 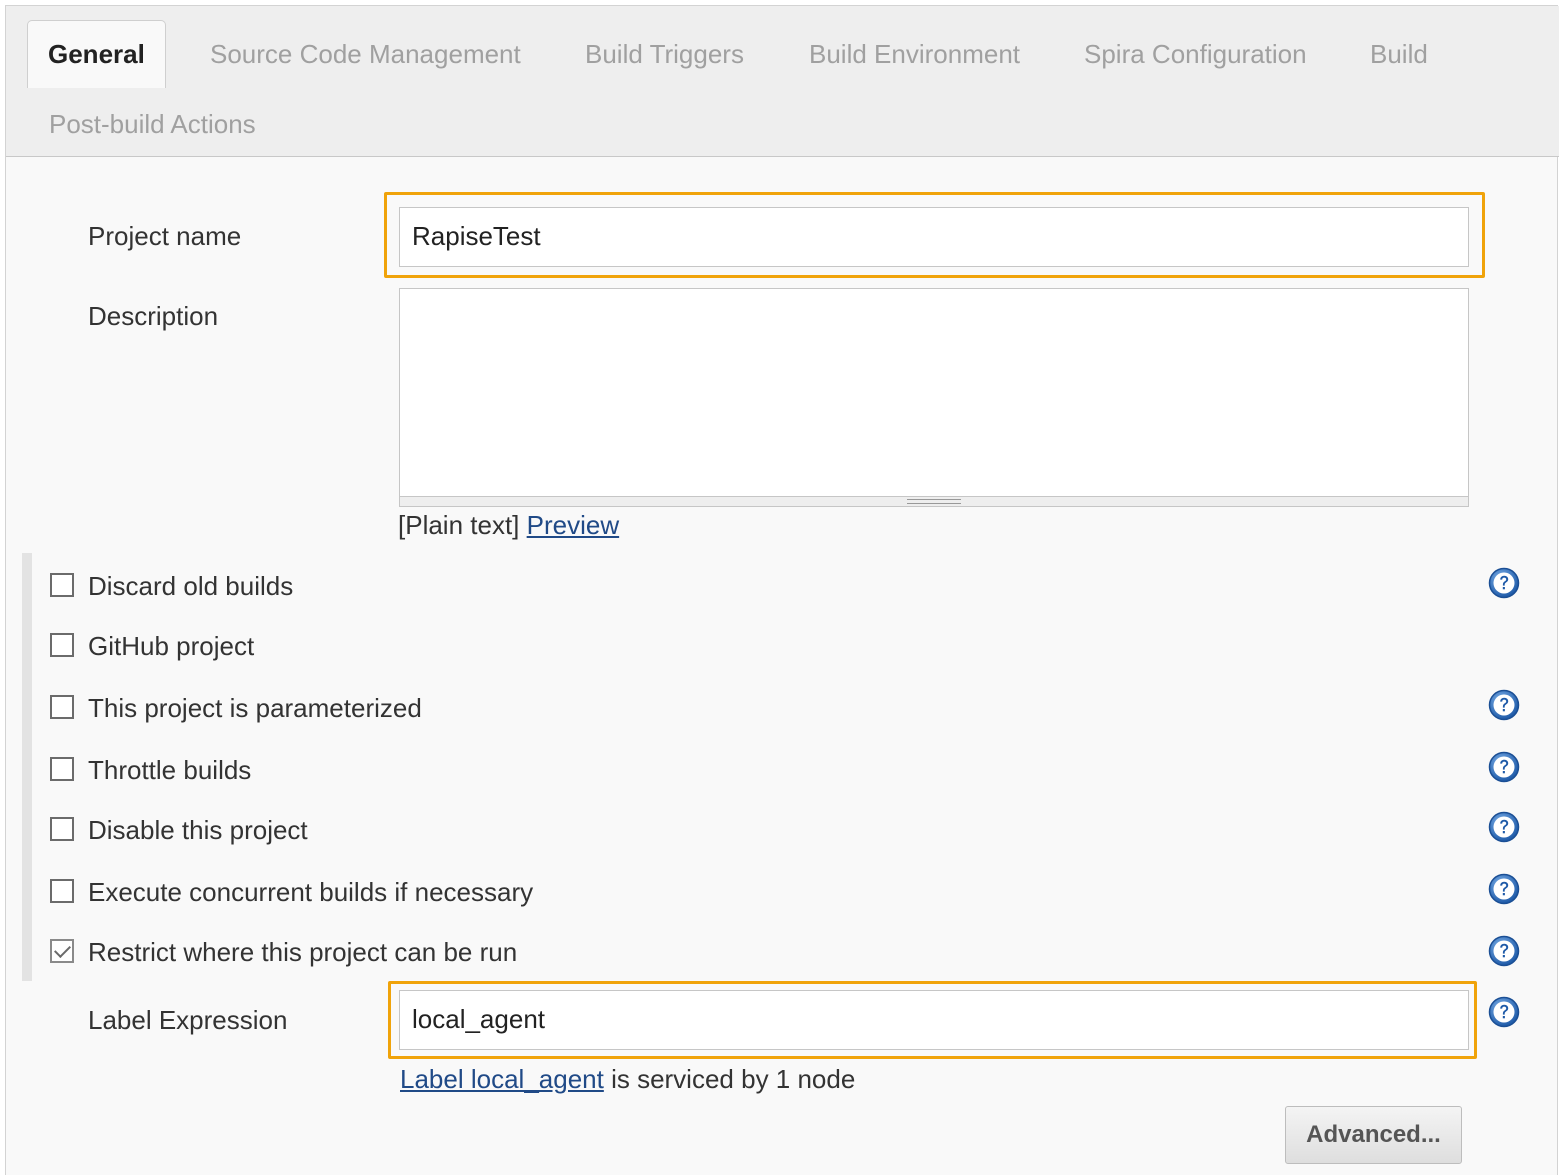 I want to click on tab-source-code-management: Source Code Management, so click(x=365, y=54).